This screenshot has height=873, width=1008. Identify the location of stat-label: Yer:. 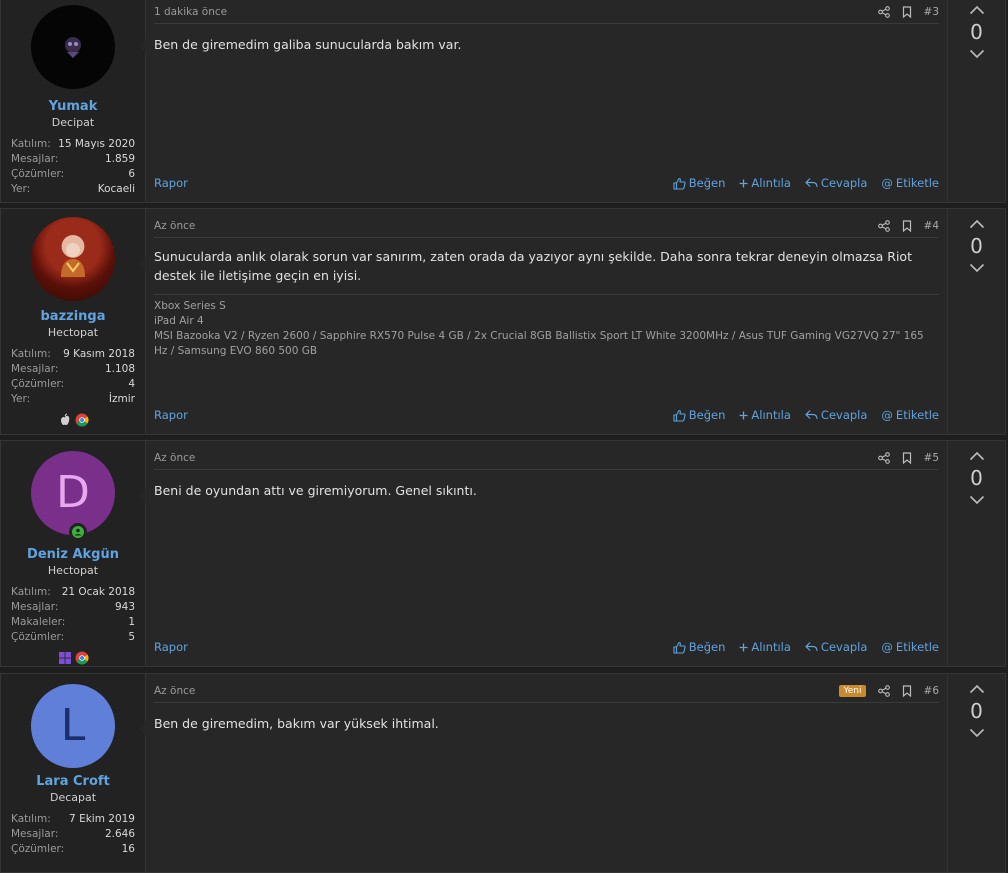
(21, 399).